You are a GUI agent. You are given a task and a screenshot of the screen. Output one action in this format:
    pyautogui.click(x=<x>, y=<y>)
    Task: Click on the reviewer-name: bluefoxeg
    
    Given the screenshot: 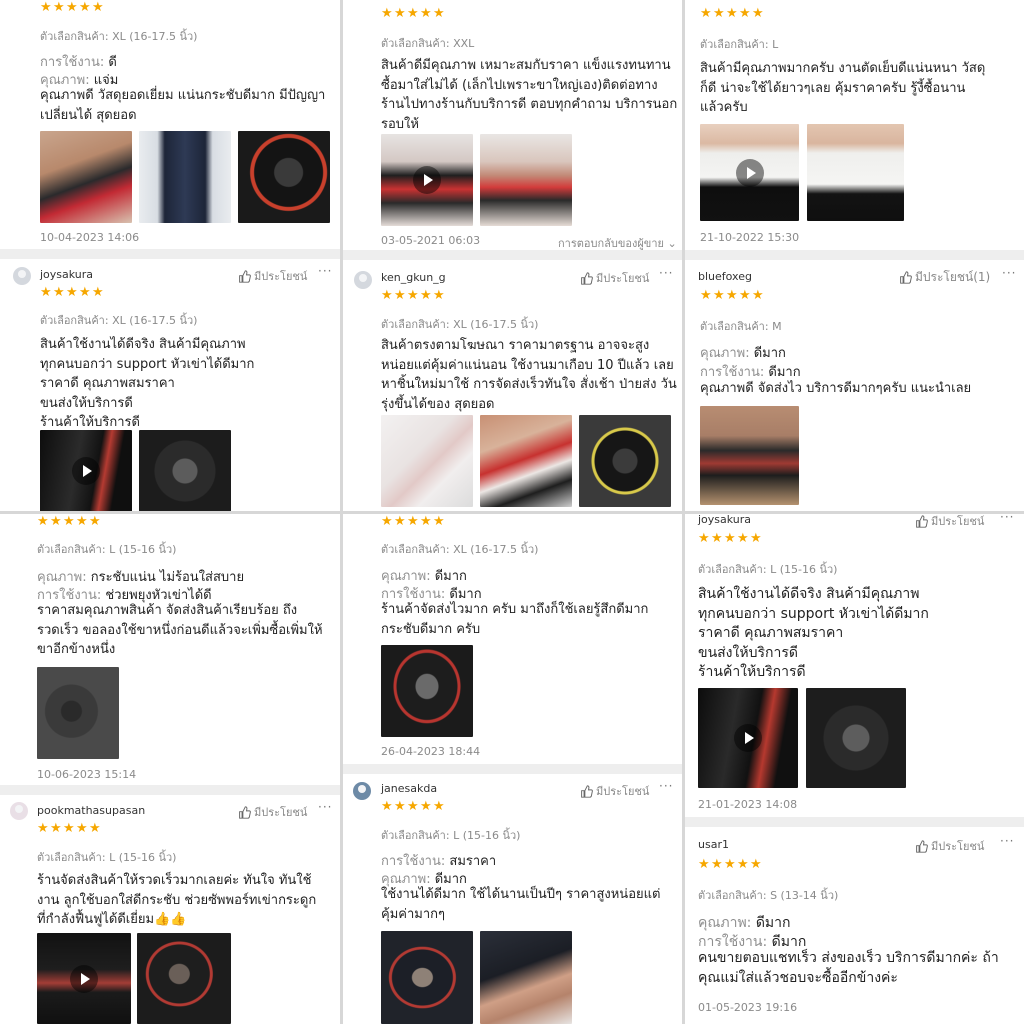 What is the action you would take?
    pyautogui.click(x=725, y=276)
    